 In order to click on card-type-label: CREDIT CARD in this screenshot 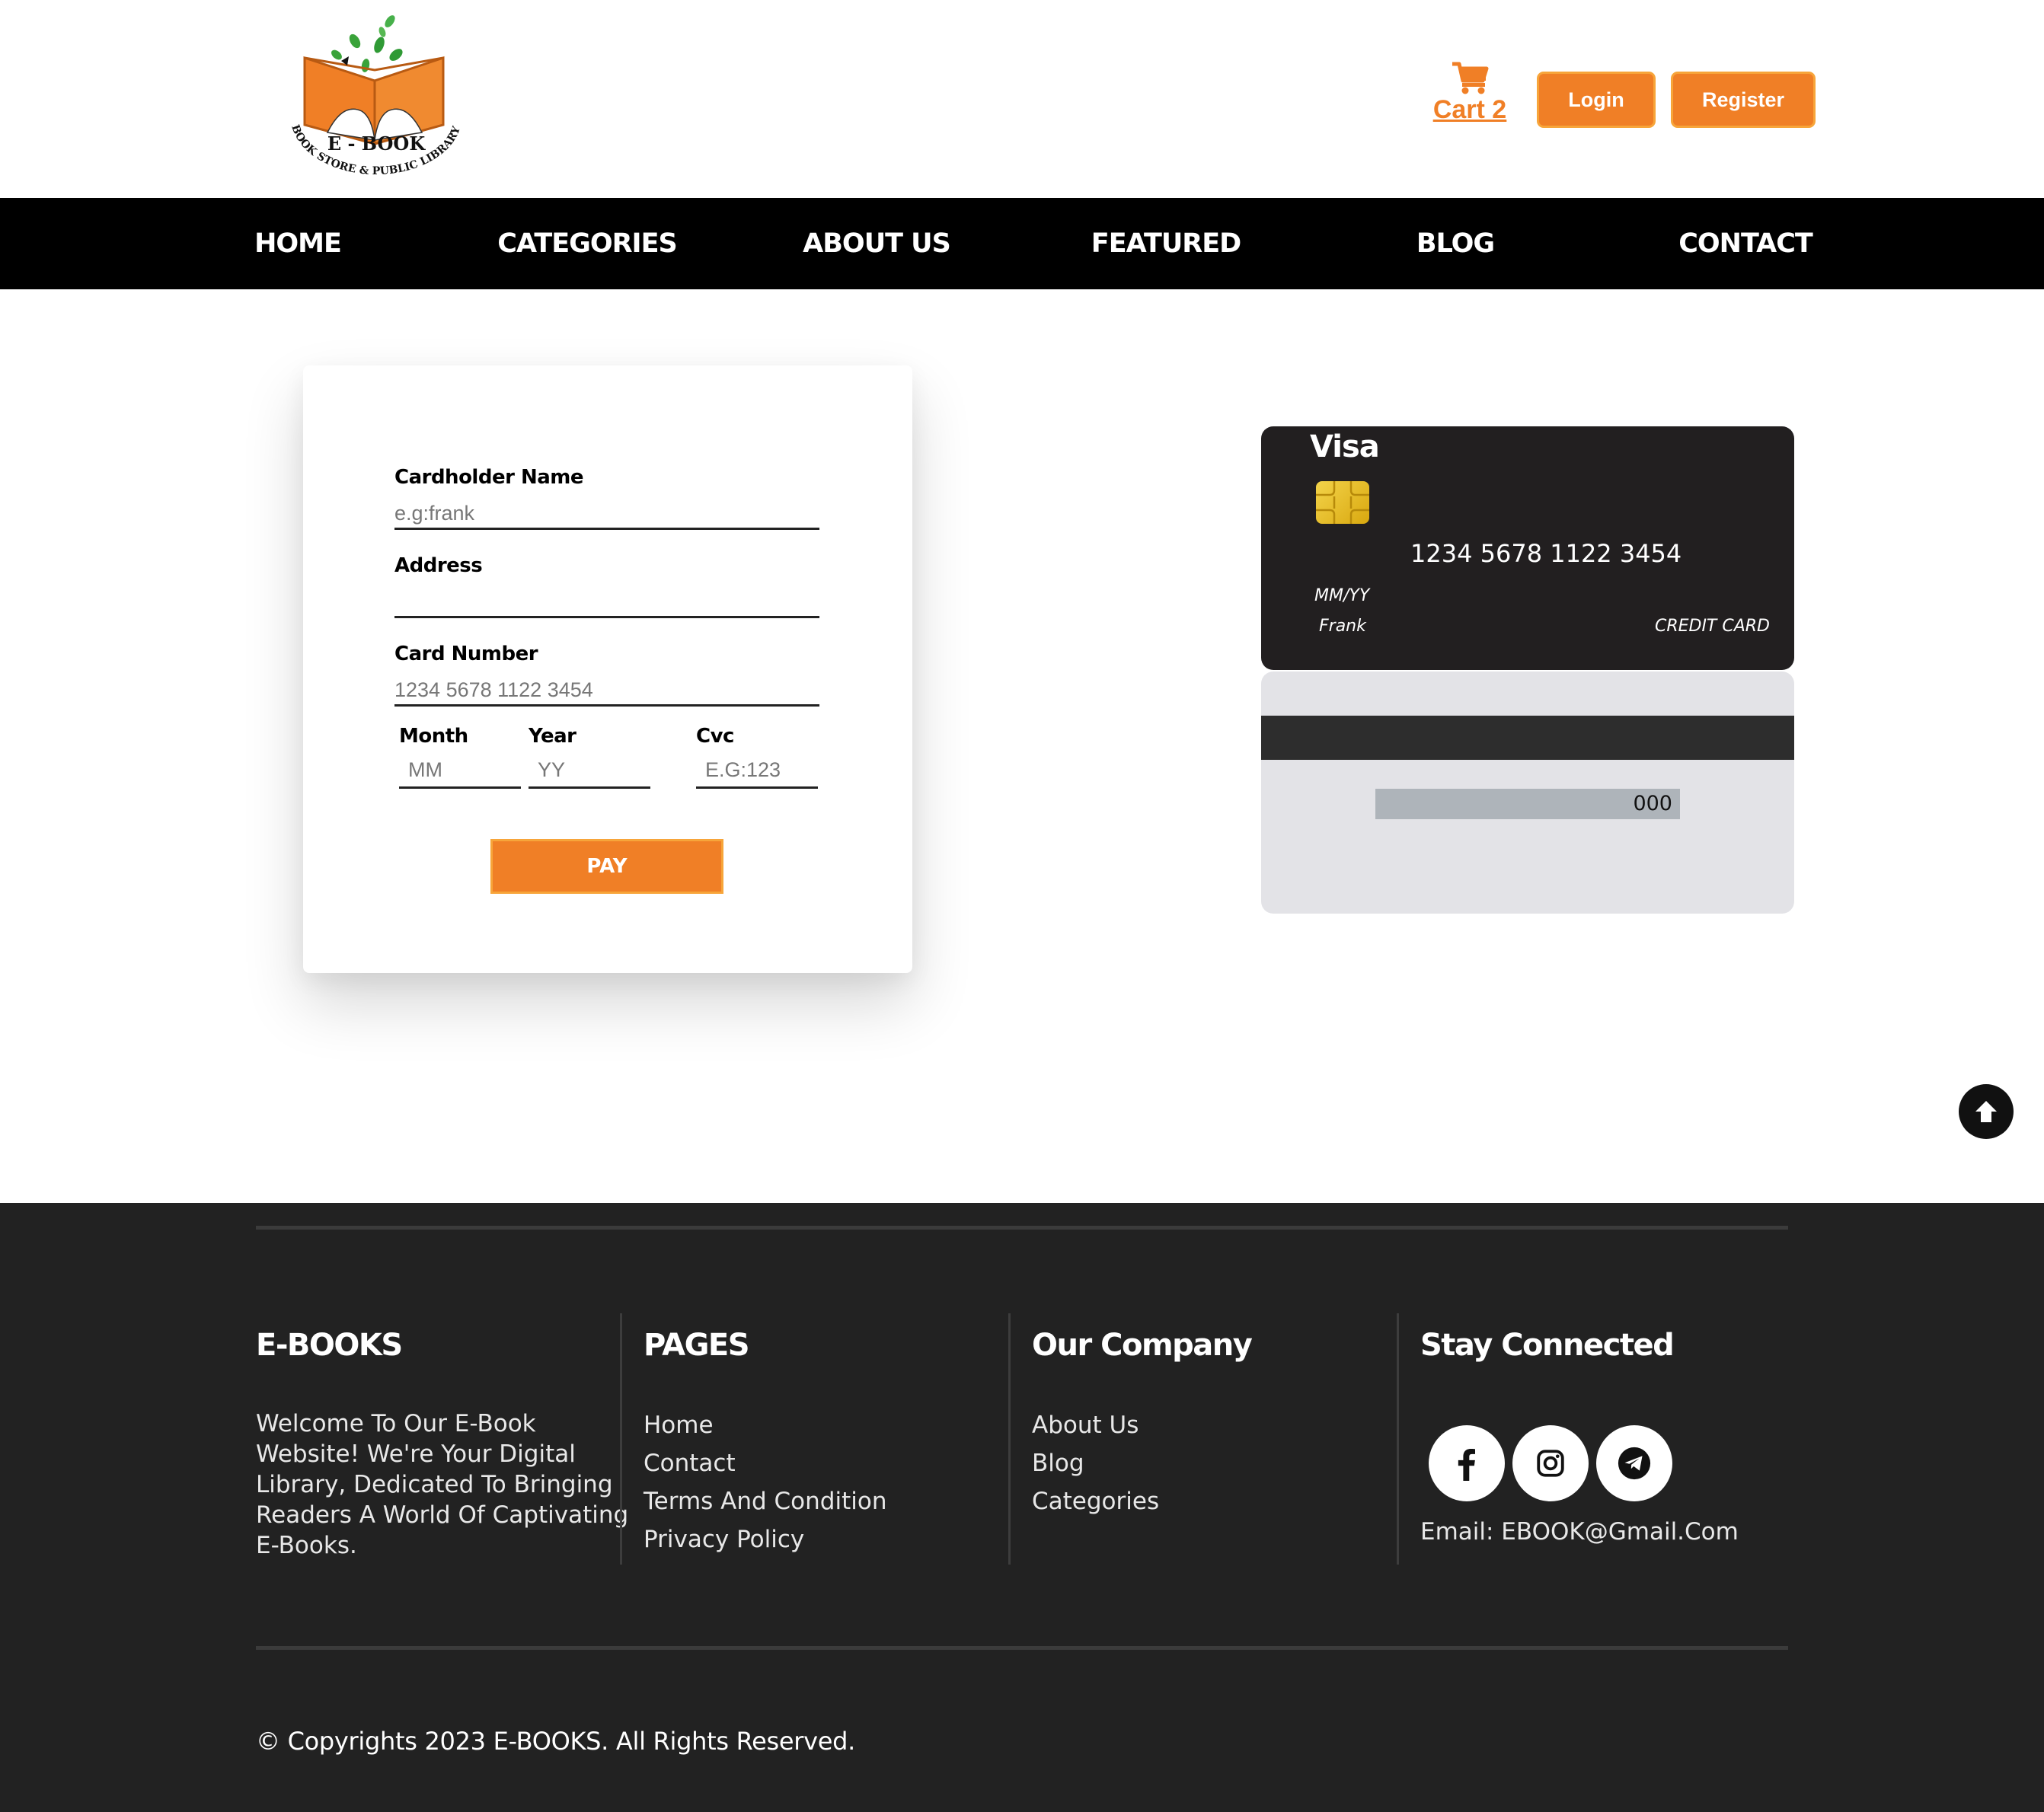, I will do `click(1712, 626)`.